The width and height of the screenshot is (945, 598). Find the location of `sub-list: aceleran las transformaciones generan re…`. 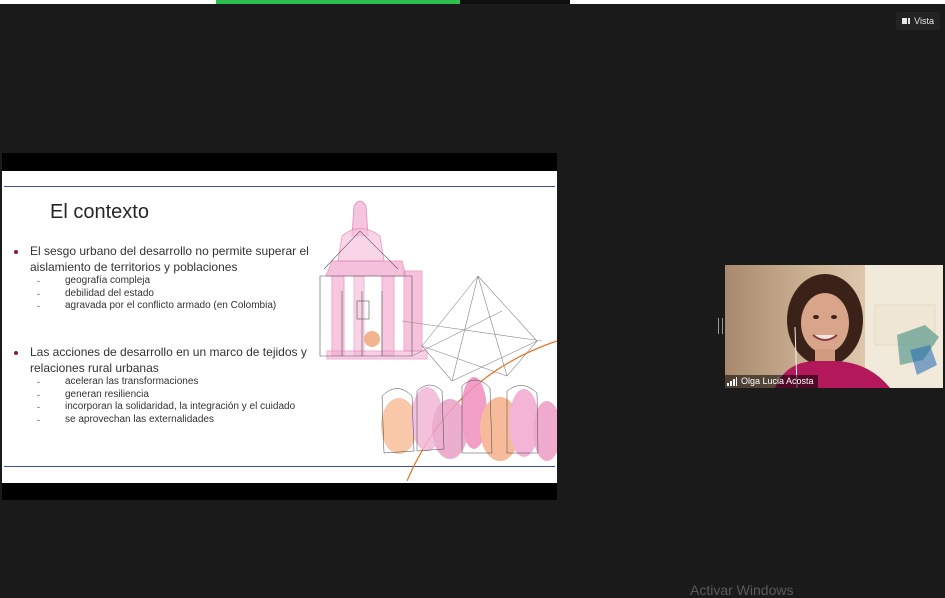

sub-list: aceleran las transformaciones generan re… is located at coordinates (167, 401).